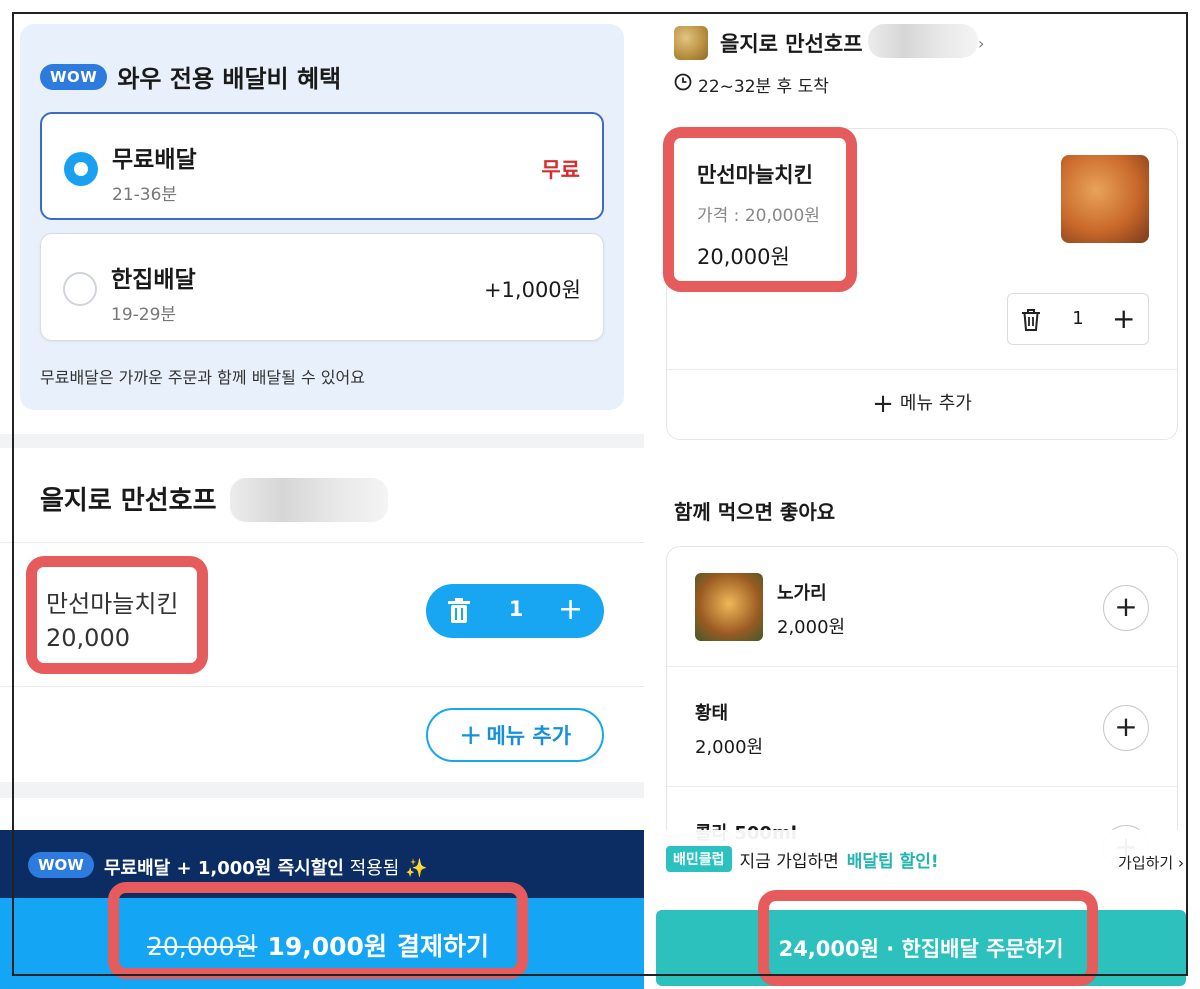  I want to click on recommendation-list: 노가리 2,000원 + 황태 2,000원 + 콜라 500ml +, so click(922, 706).